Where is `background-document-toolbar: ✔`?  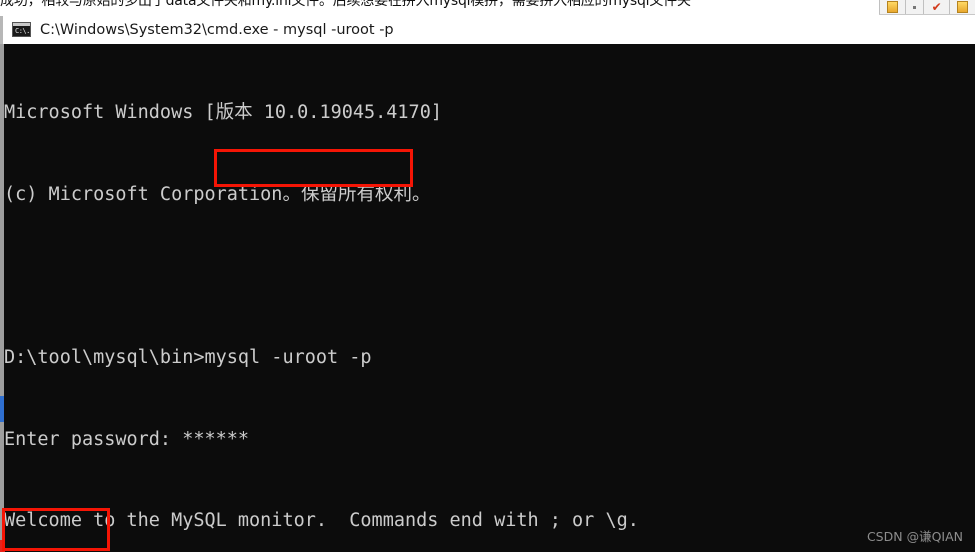 background-document-toolbar: ✔ is located at coordinates (927, 7).